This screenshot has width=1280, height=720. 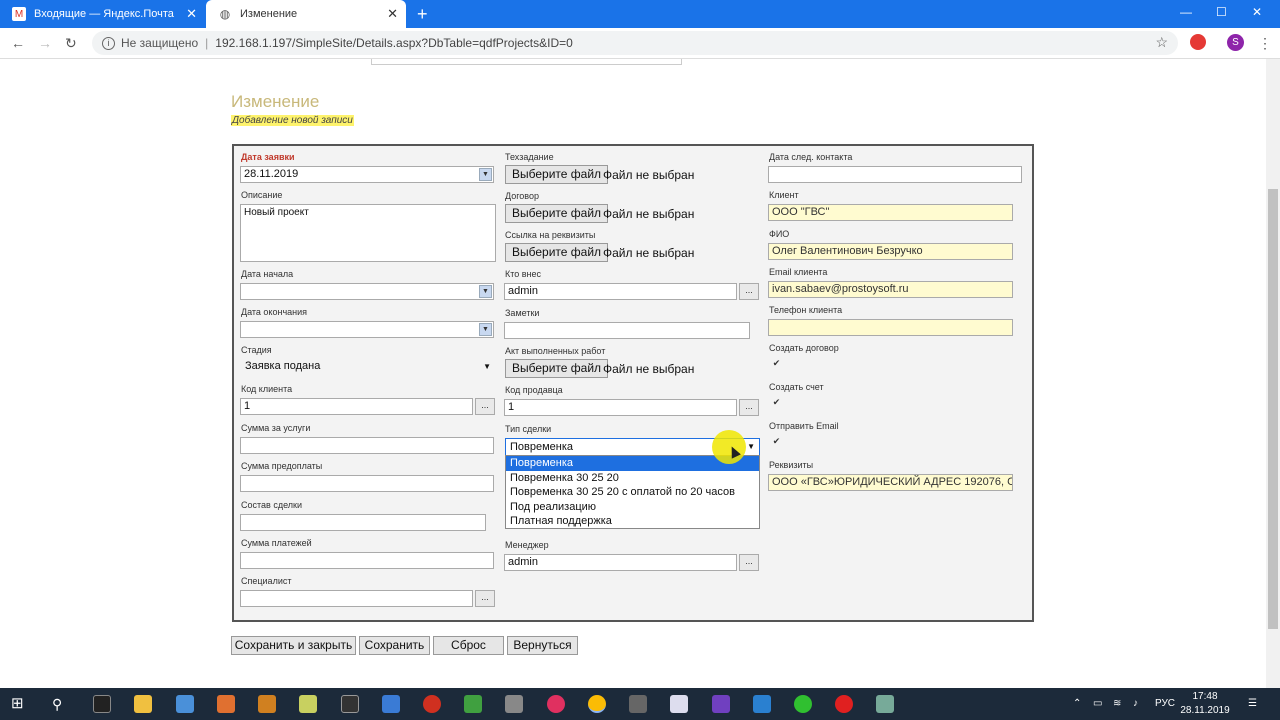 I want to click on maximize-icon: ☐, so click(x=1221, y=12).